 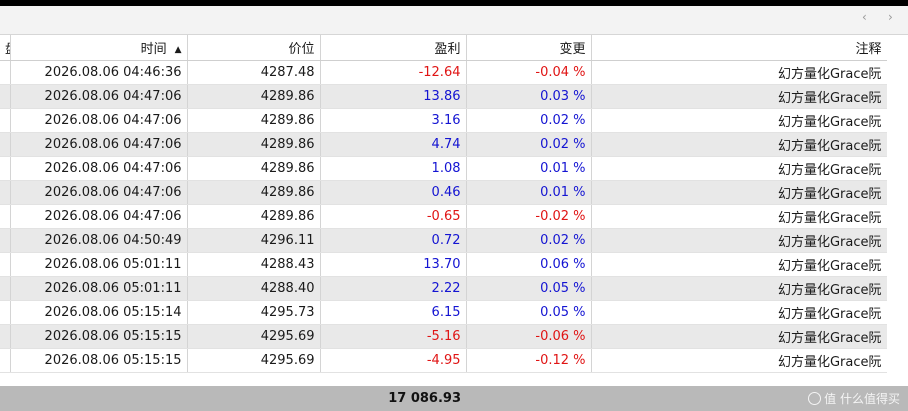 What do you see at coordinates (153, 49) in the screenshot?
I see `column-header-time-label: 时间` at bounding box center [153, 49].